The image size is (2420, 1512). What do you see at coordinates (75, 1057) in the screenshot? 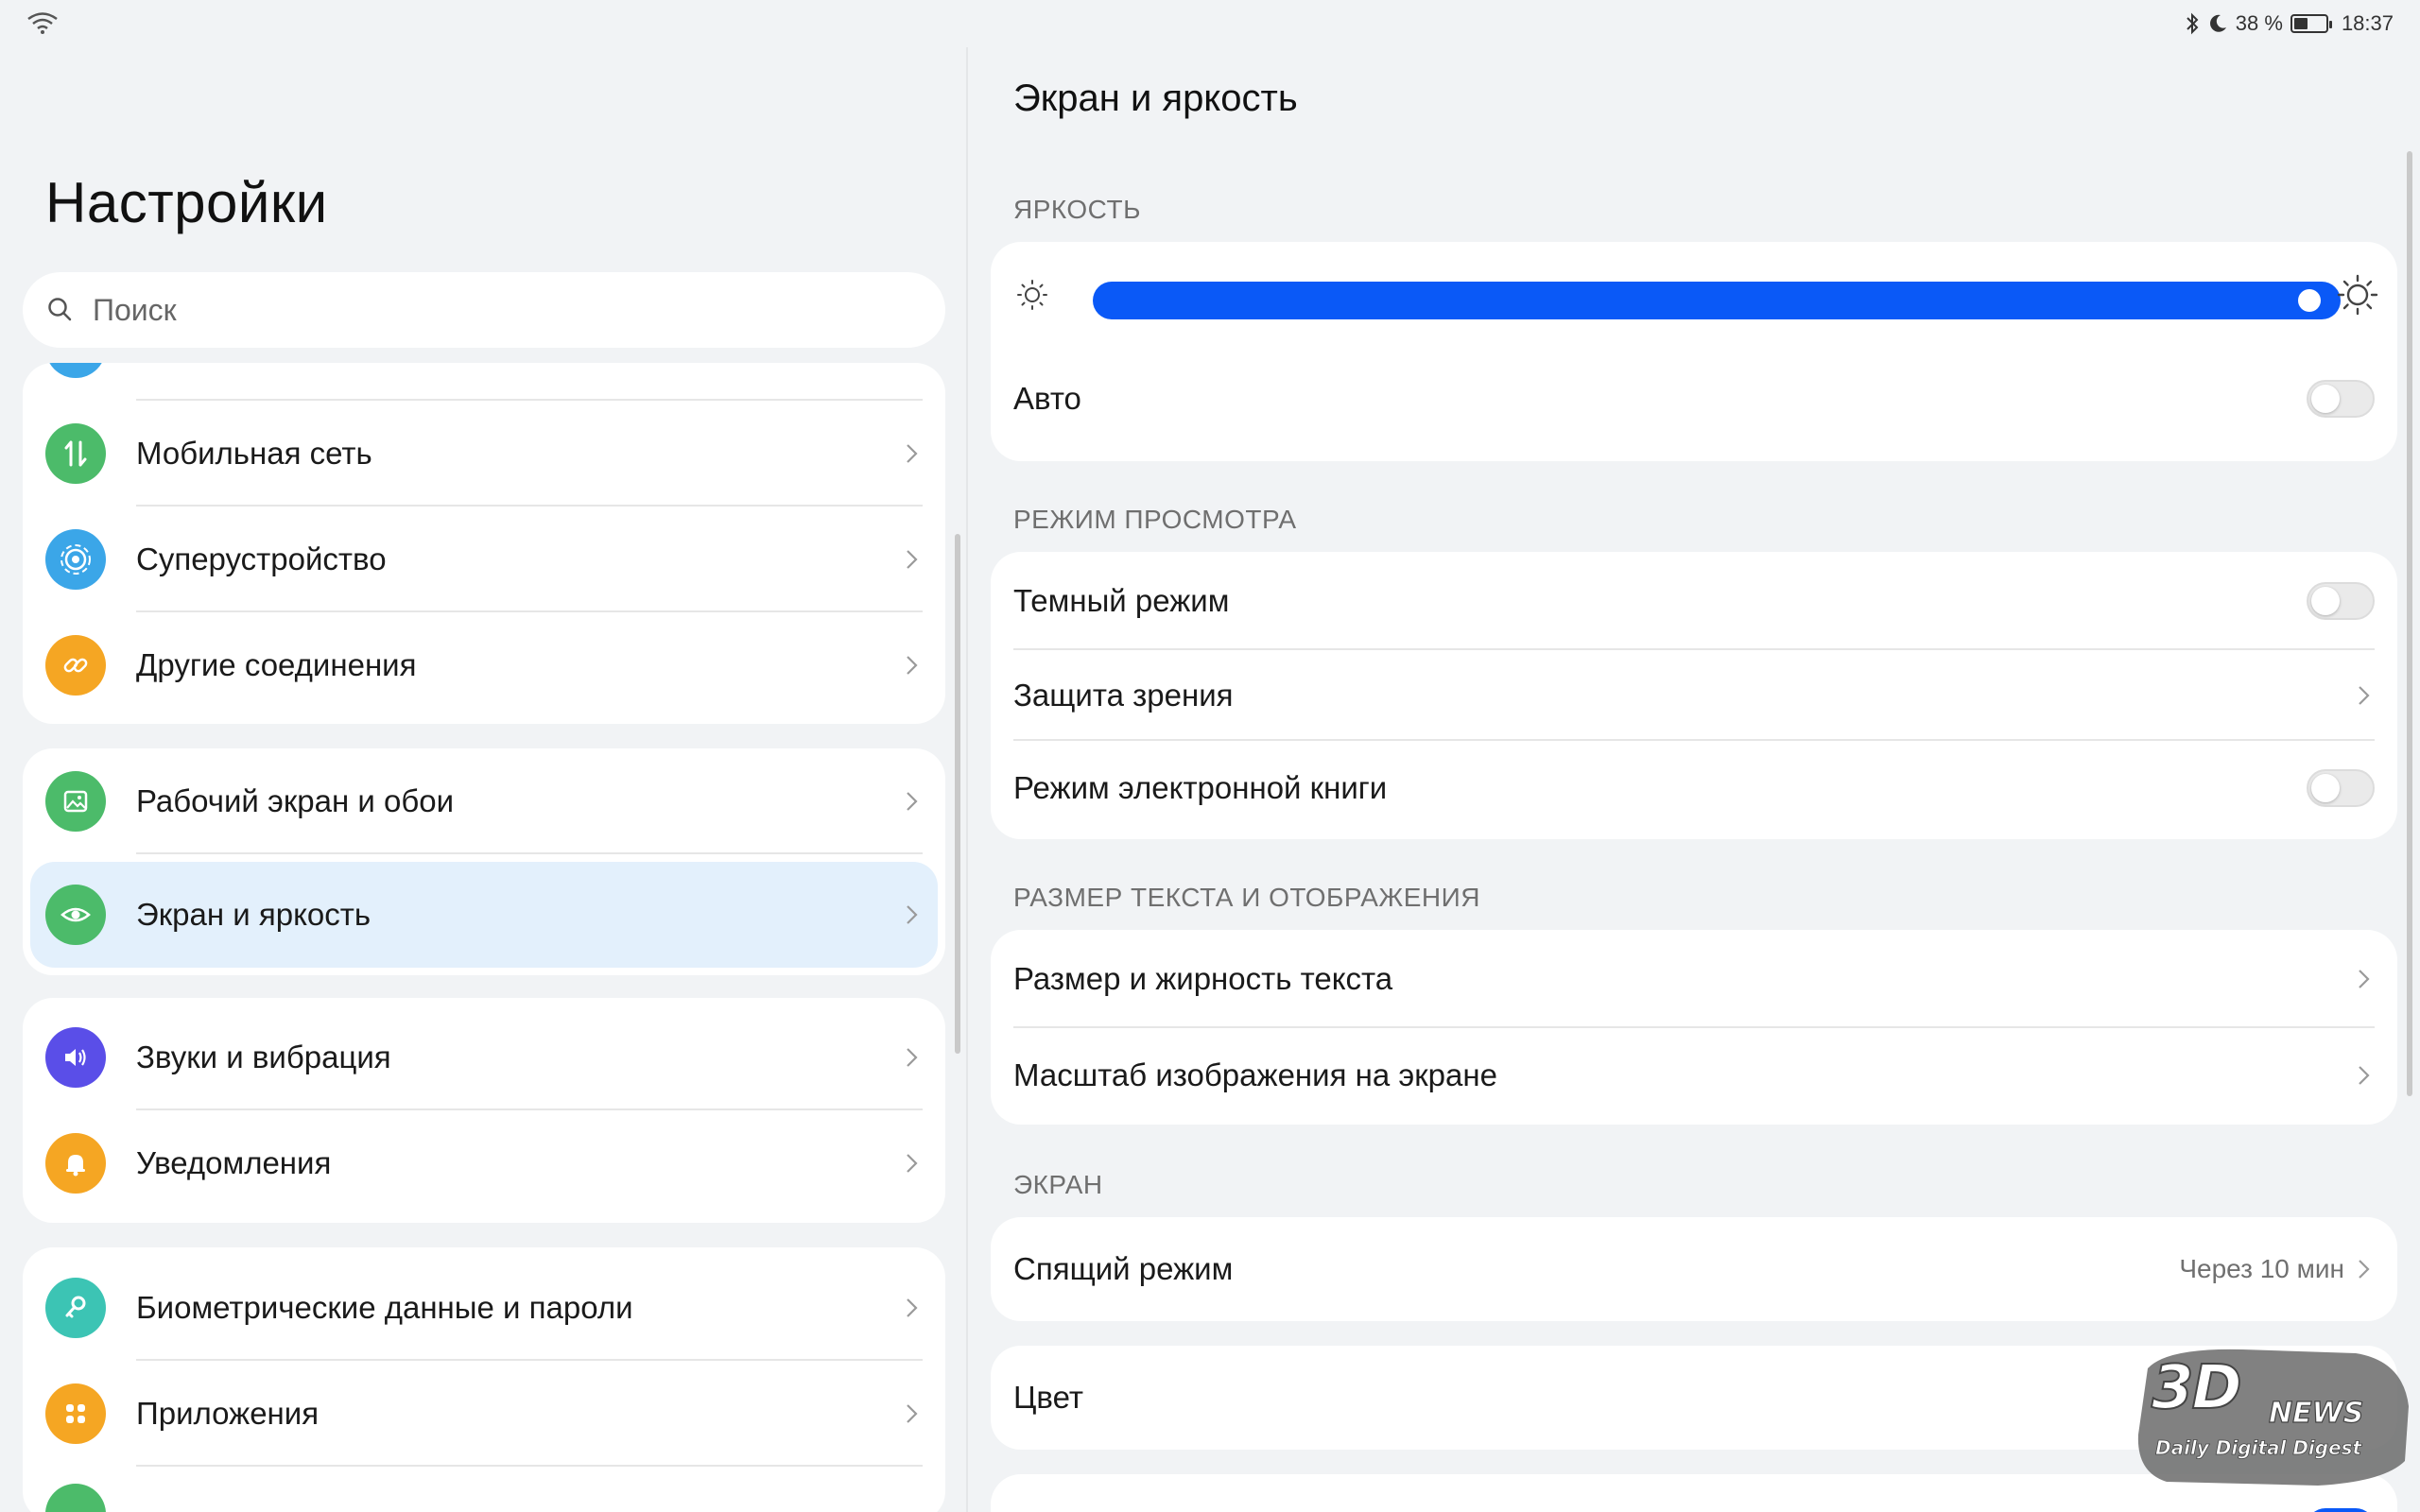
I see `sound-icon` at bounding box center [75, 1057].